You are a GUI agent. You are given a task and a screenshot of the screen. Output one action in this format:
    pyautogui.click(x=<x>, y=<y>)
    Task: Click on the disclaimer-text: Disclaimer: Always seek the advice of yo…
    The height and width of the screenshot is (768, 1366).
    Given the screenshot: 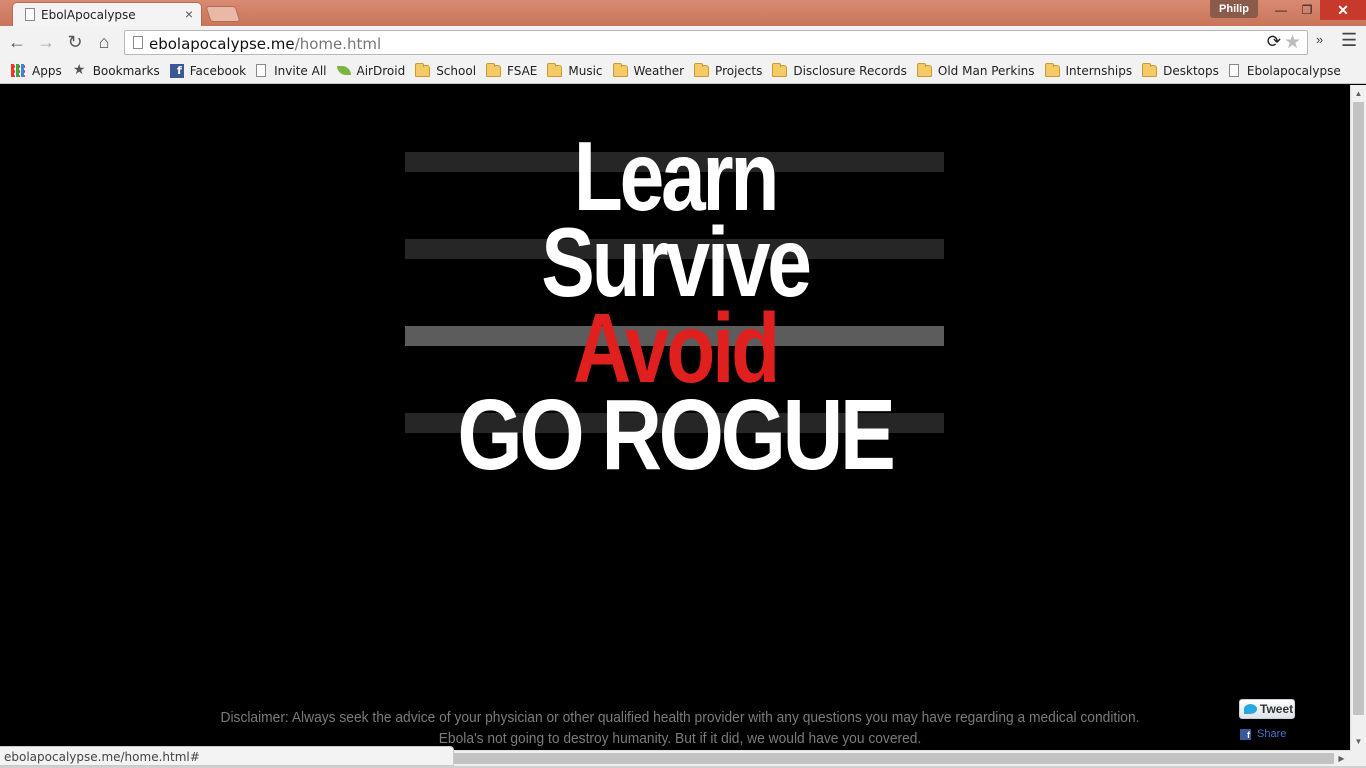 What is the action you would take?
    pyautogui.click(x=679, y=728)
    